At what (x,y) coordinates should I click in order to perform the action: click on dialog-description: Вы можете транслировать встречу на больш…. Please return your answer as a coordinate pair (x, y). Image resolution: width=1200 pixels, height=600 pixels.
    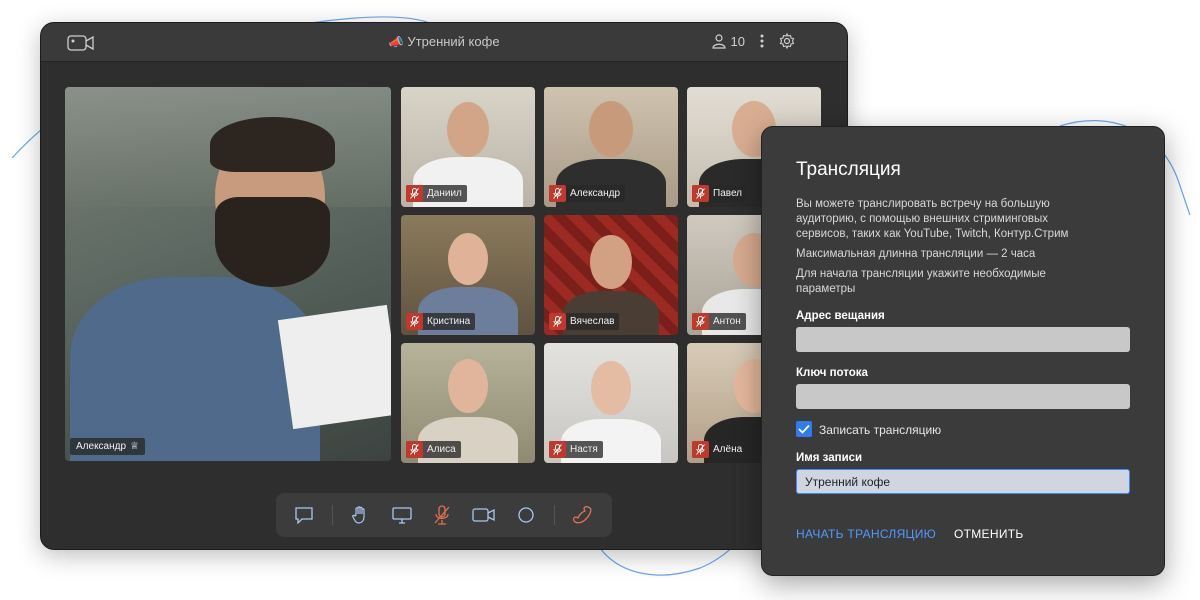
    Looking at the image, I should click on (932, 219).